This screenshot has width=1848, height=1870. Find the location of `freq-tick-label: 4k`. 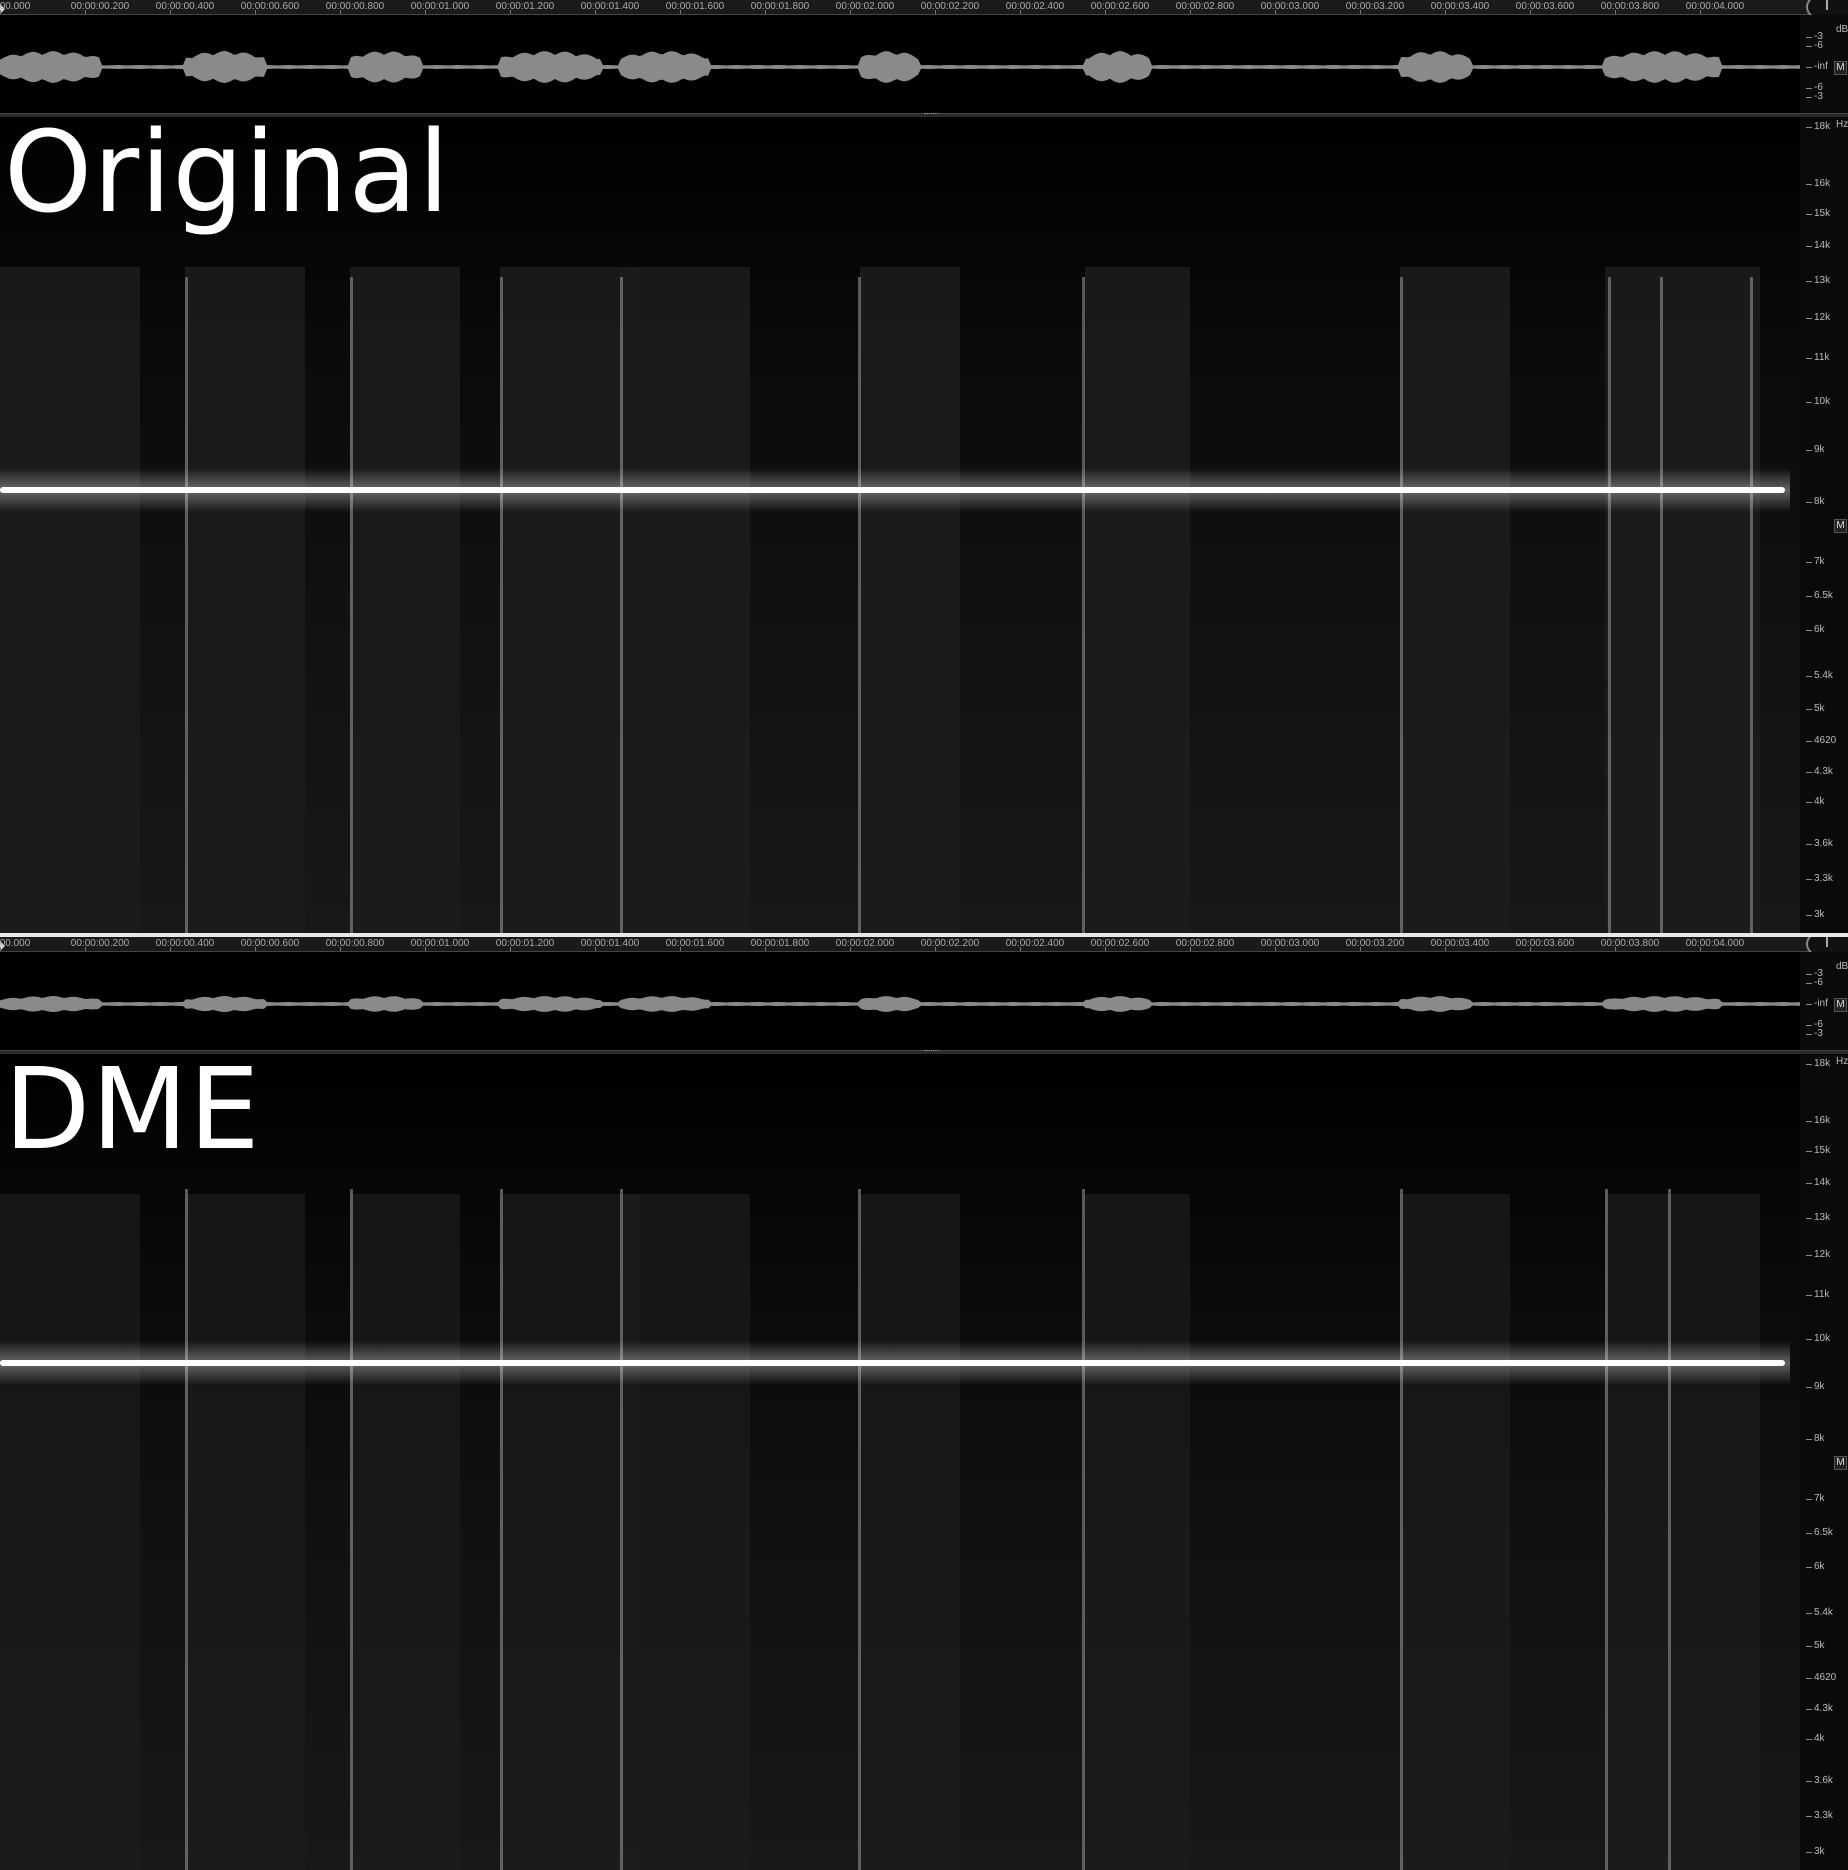

freq-tick-label: 4k is located at coordinates (1819, 801).